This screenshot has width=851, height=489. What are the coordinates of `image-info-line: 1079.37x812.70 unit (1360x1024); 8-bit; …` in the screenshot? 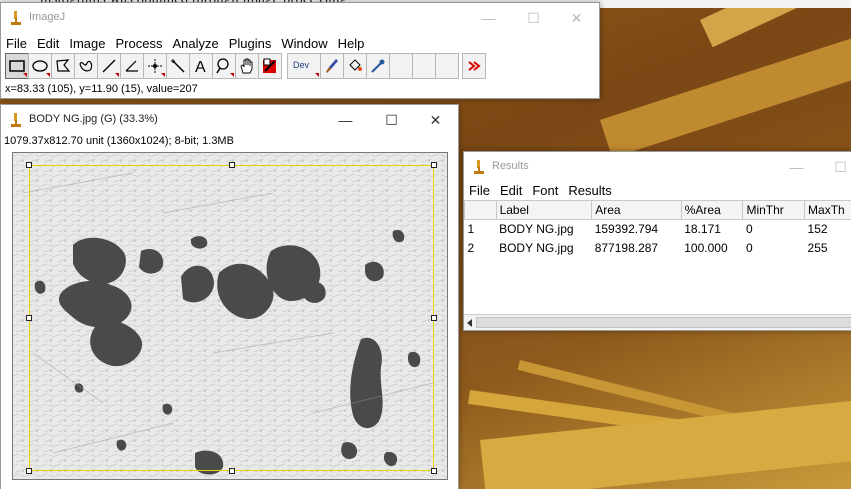 It's located at (119, 141).